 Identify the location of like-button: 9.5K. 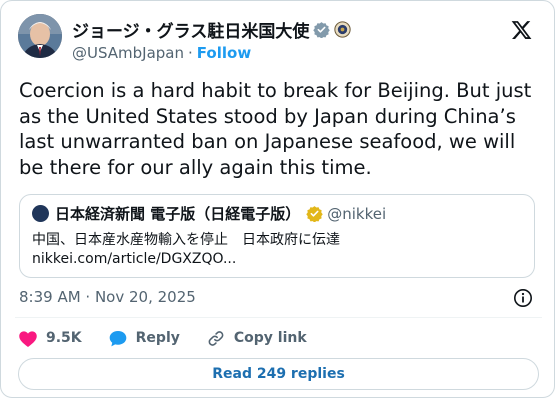
(50, 338).